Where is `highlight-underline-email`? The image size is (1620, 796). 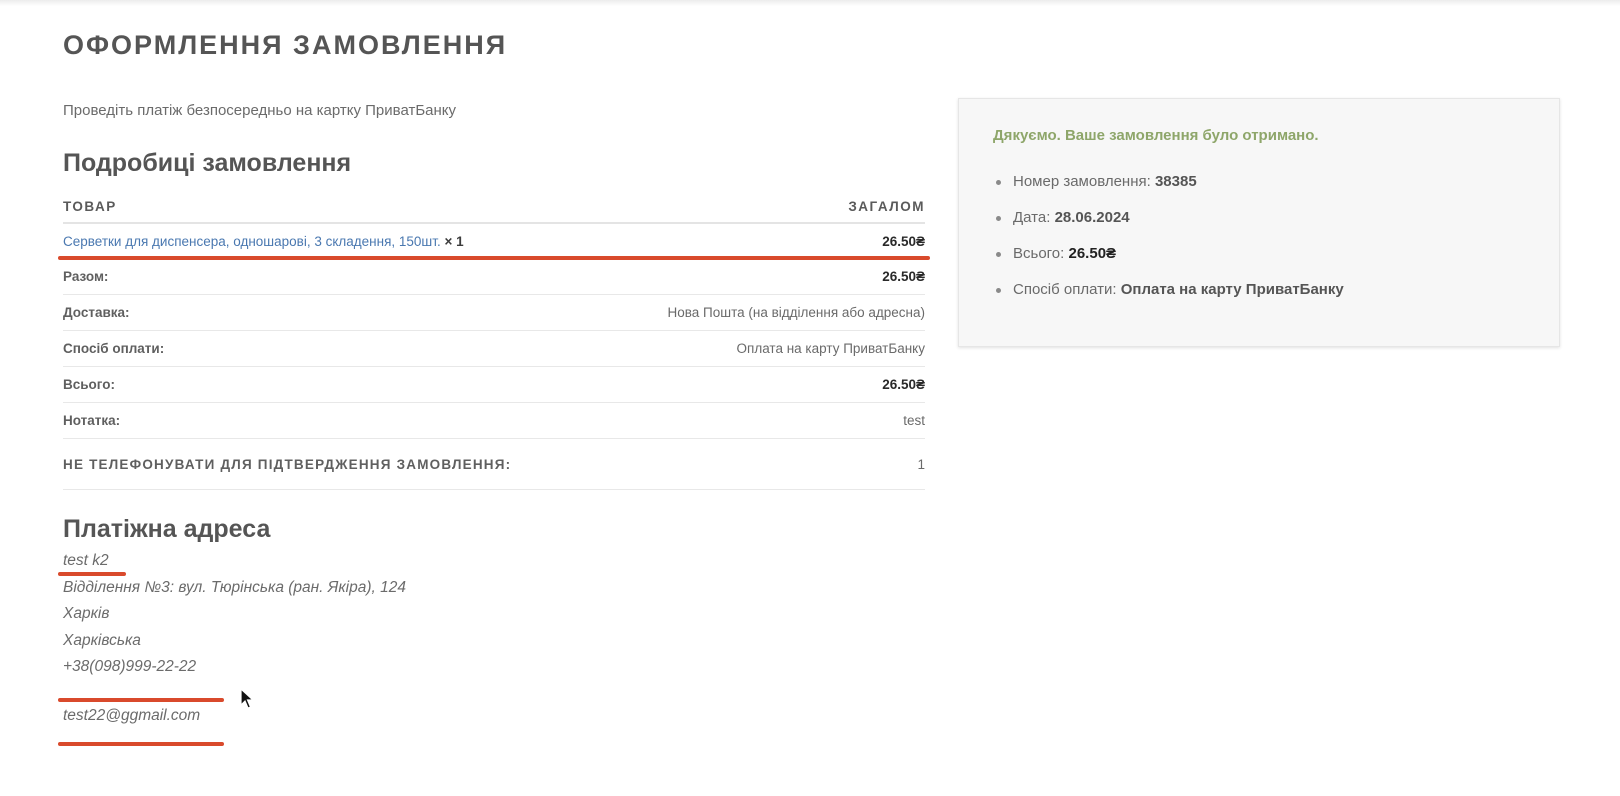 highlight-underline-email is located at coordinates (141, 744).